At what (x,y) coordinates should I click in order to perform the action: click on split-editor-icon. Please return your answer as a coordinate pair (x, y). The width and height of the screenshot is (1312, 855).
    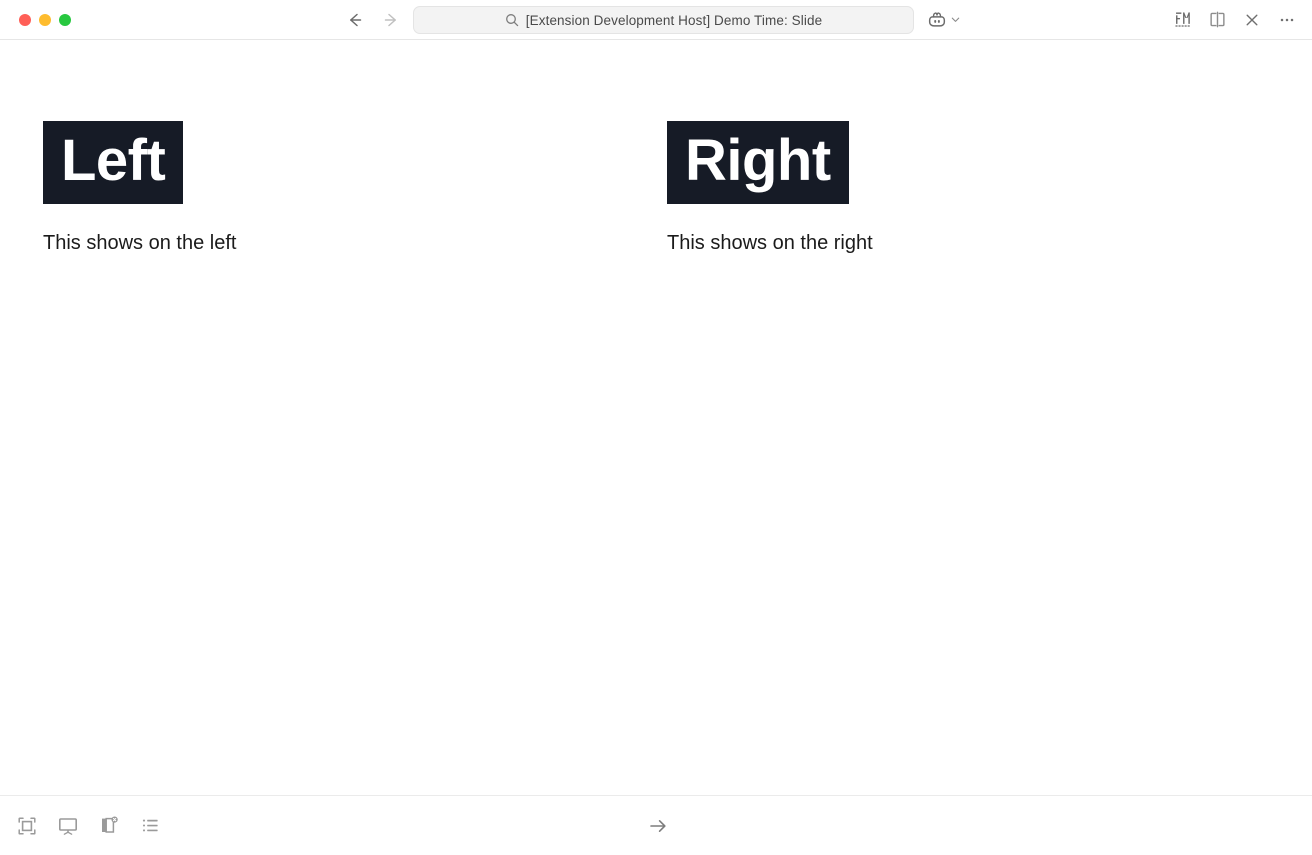
    Looking at the image, I should click on (1217, 19).